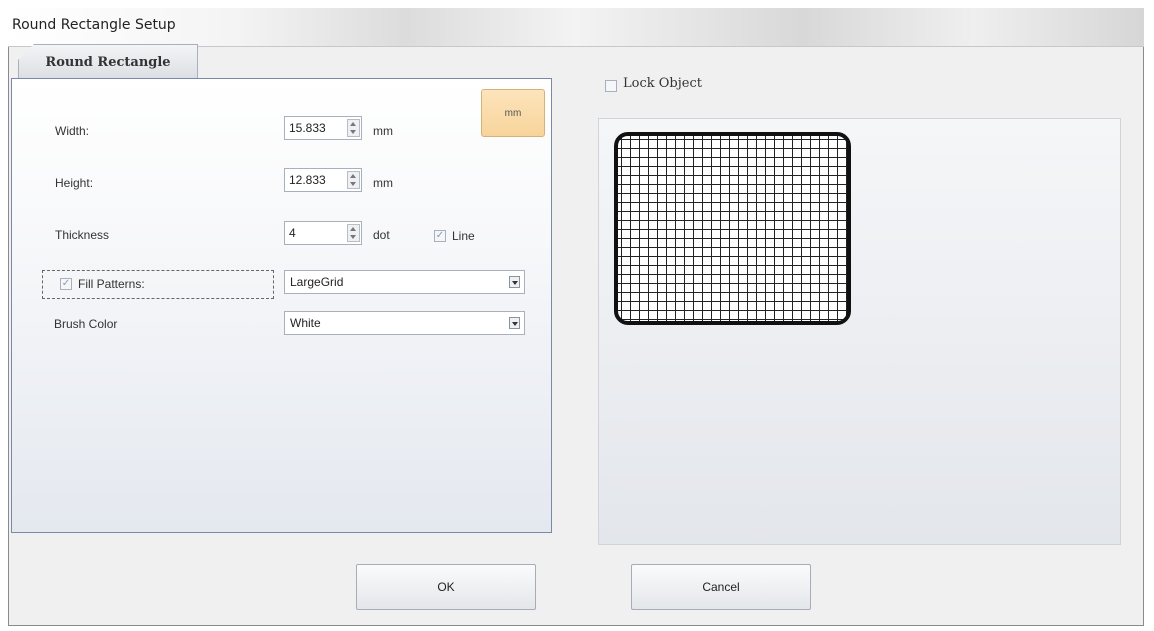 This screenshot has height=631, width=1154. Describe the element at coordinates (662, 83) in the screenshot. I see `lock-object-label: Lock Object` at that location.